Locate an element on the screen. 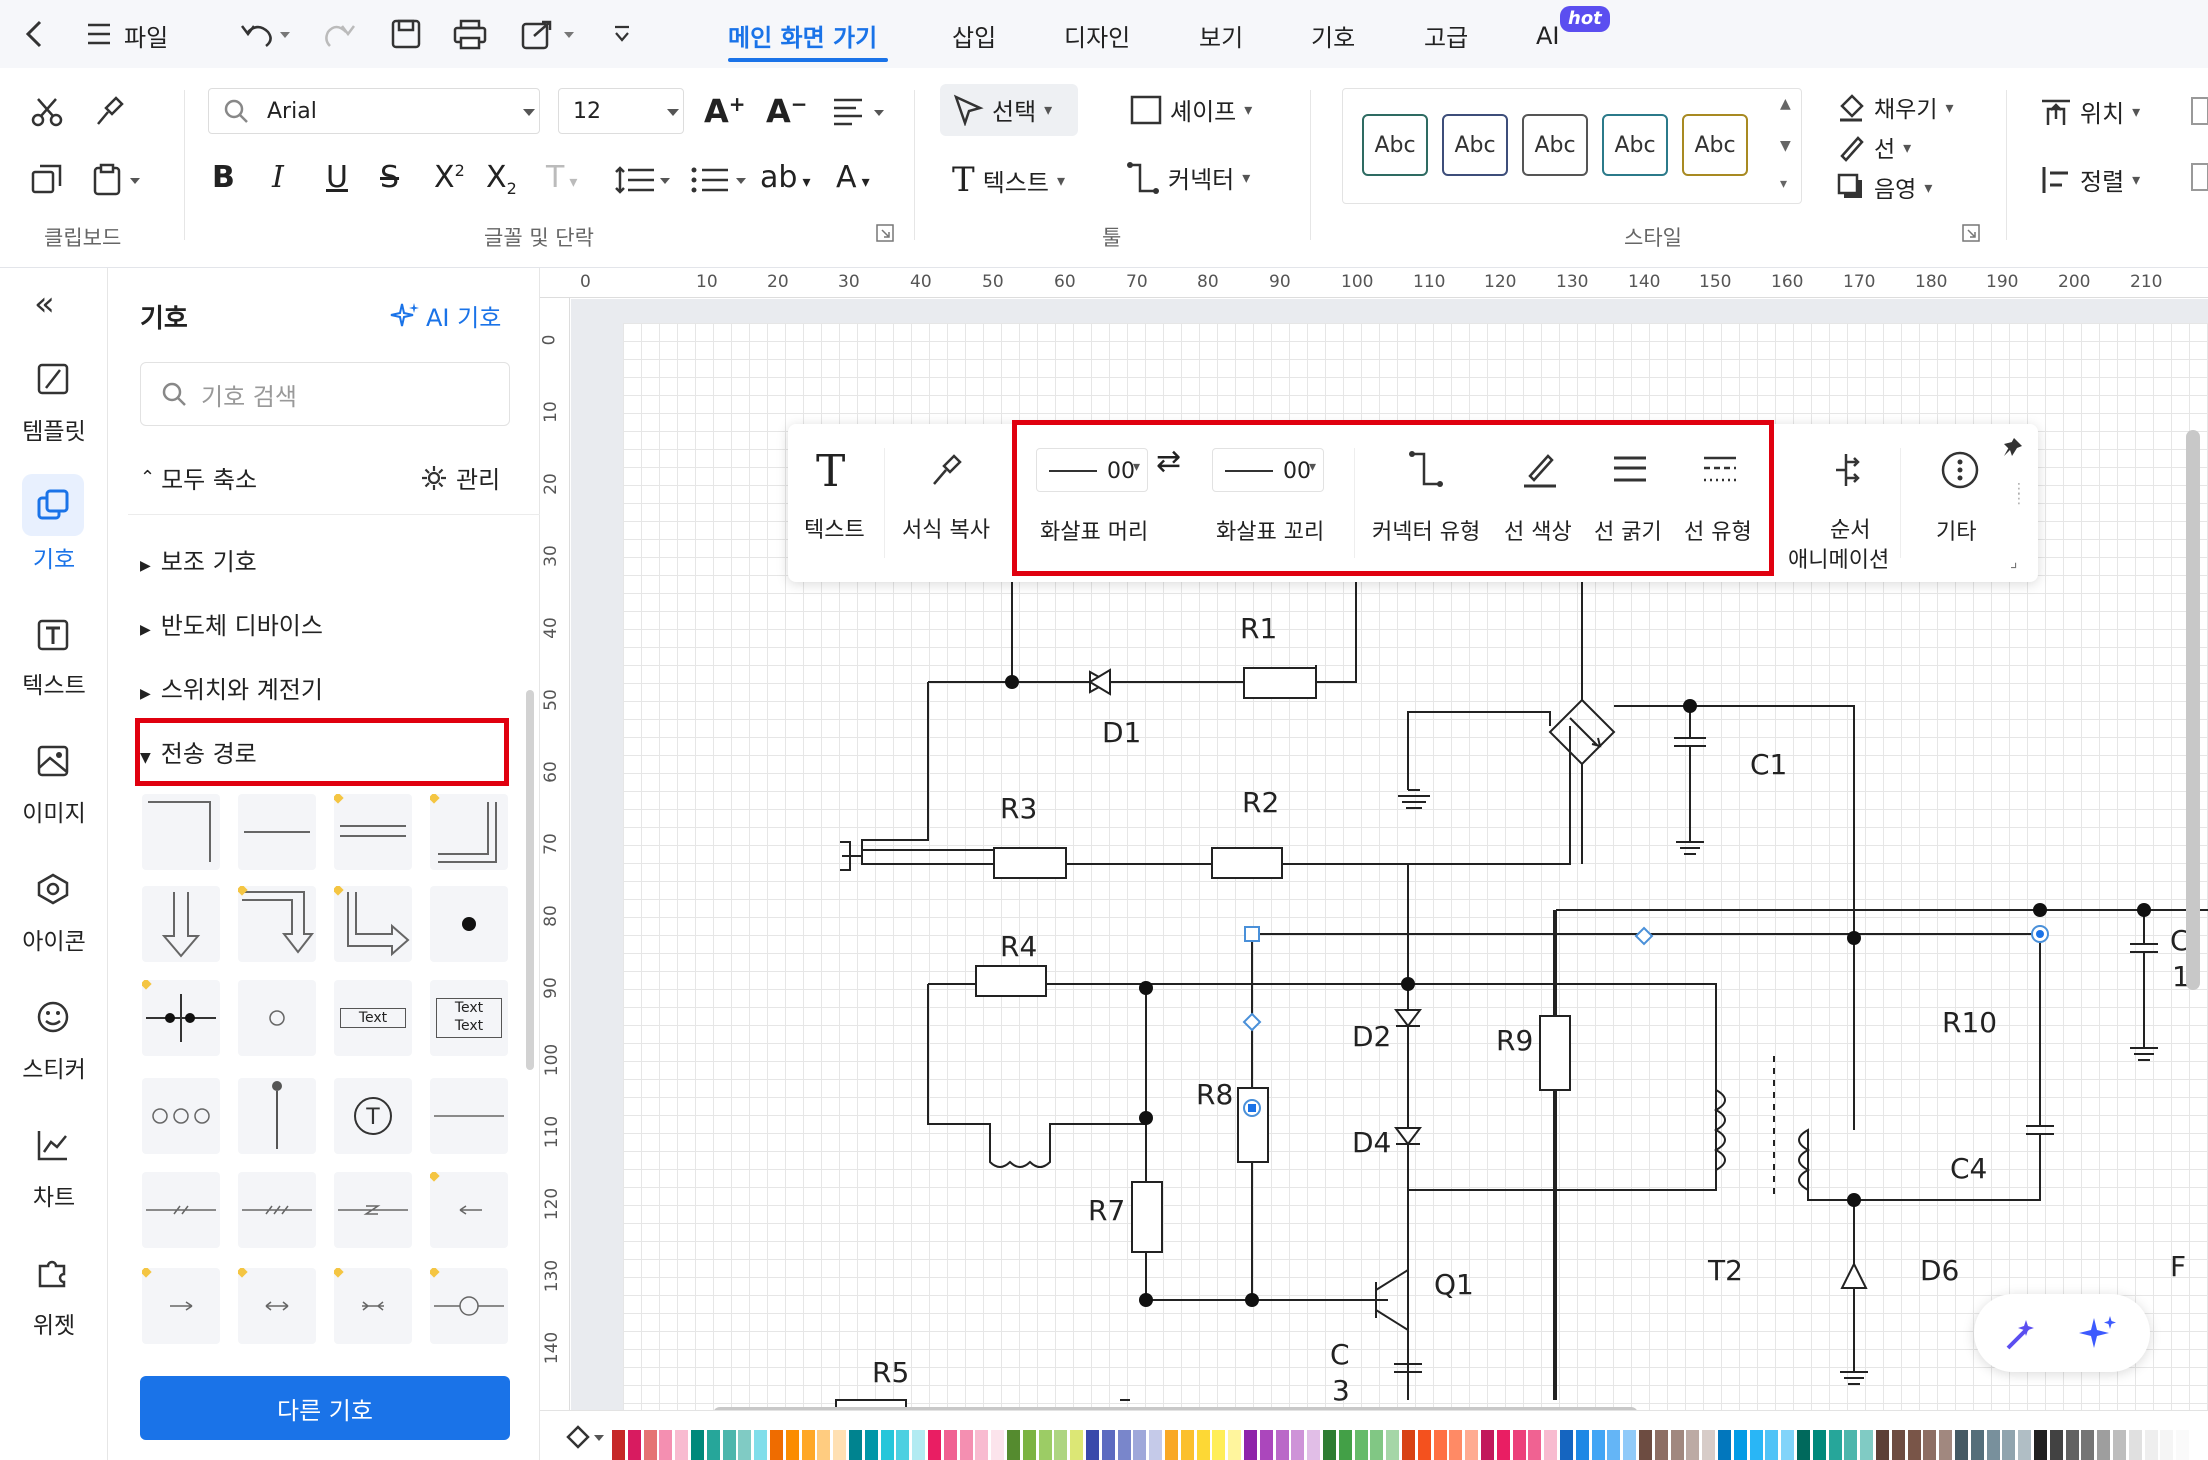  fill-bucket-icon is located at coordinates (584, 1438).